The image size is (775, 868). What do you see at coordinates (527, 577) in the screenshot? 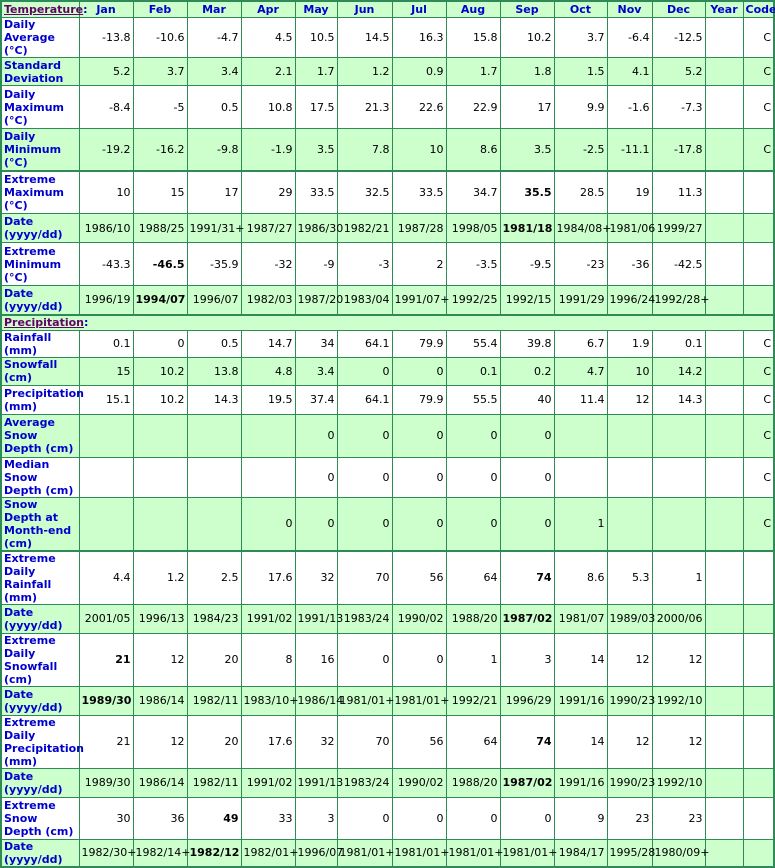
I see `value-cell: 74` at bounding box center [527, 577].